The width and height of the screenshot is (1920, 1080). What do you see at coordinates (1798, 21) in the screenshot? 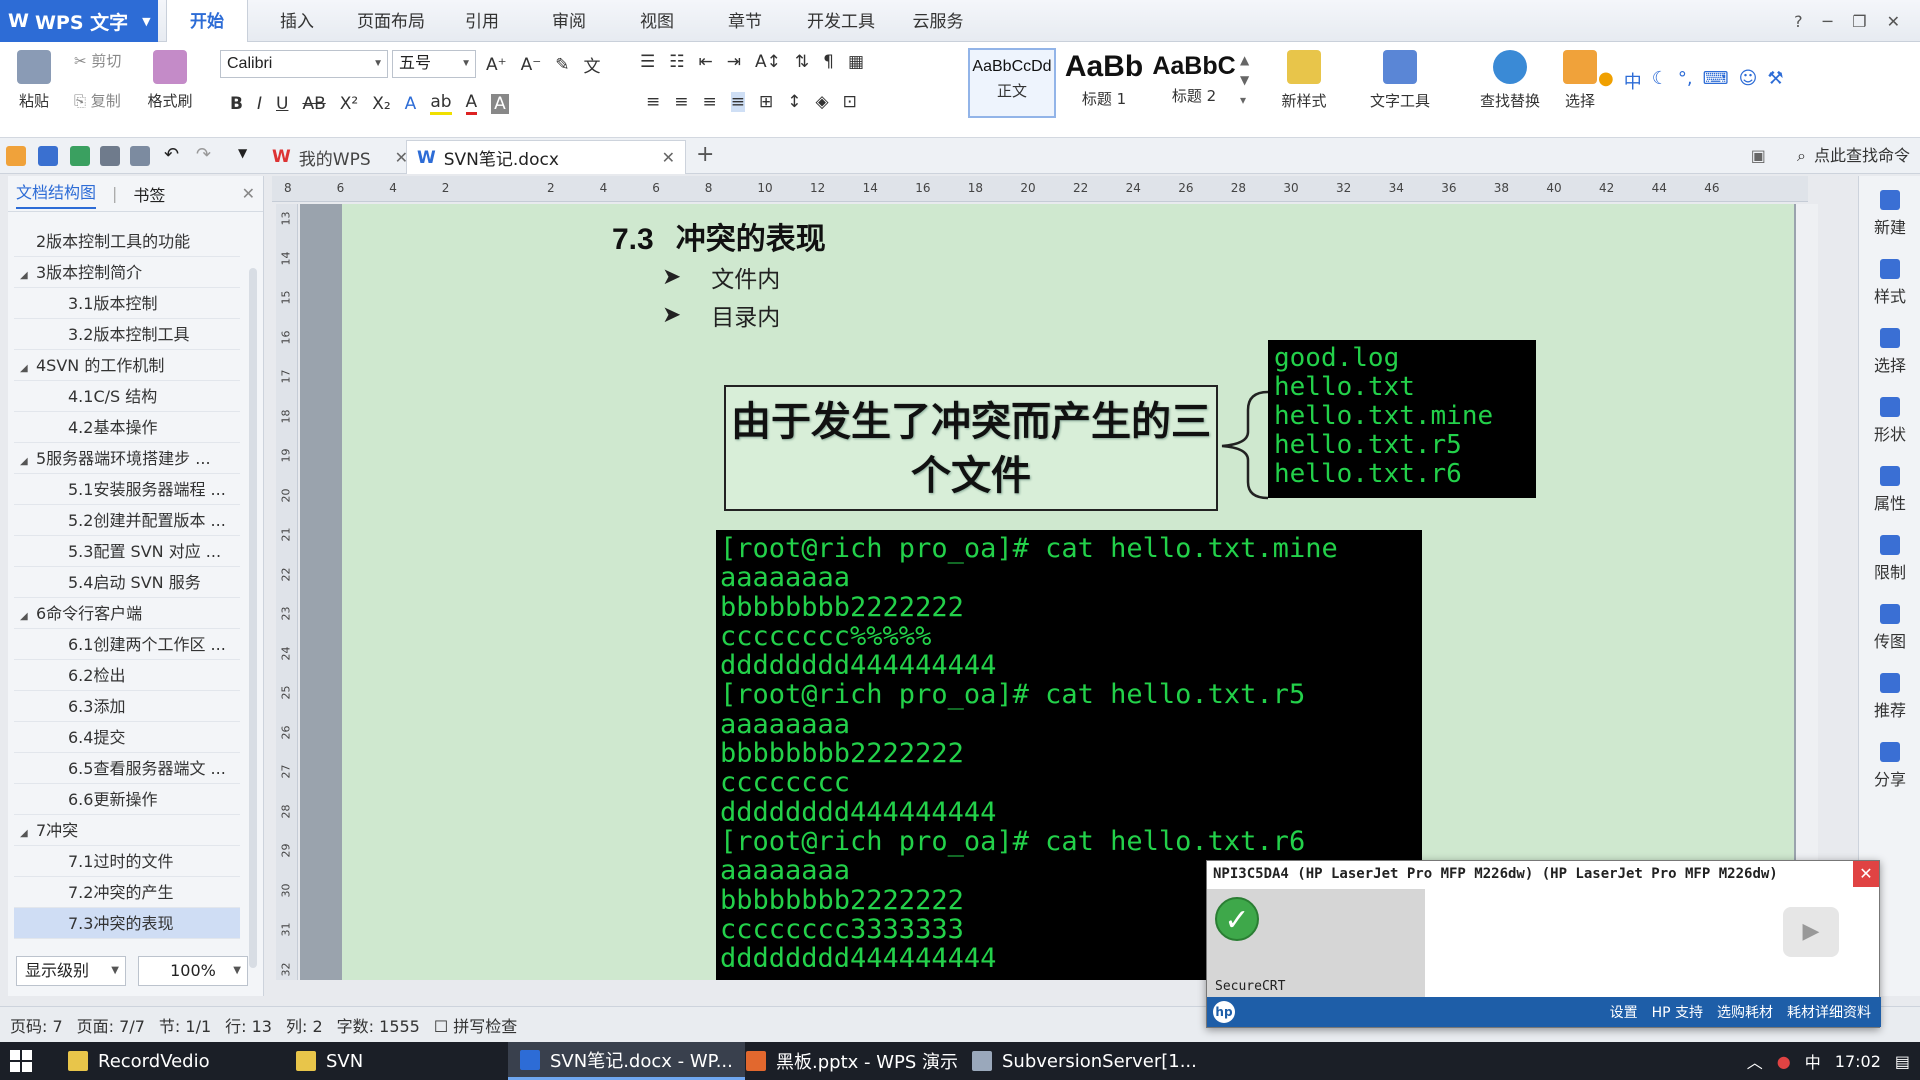
I see `help-icon: ?` at bounding box center [1798, 21].